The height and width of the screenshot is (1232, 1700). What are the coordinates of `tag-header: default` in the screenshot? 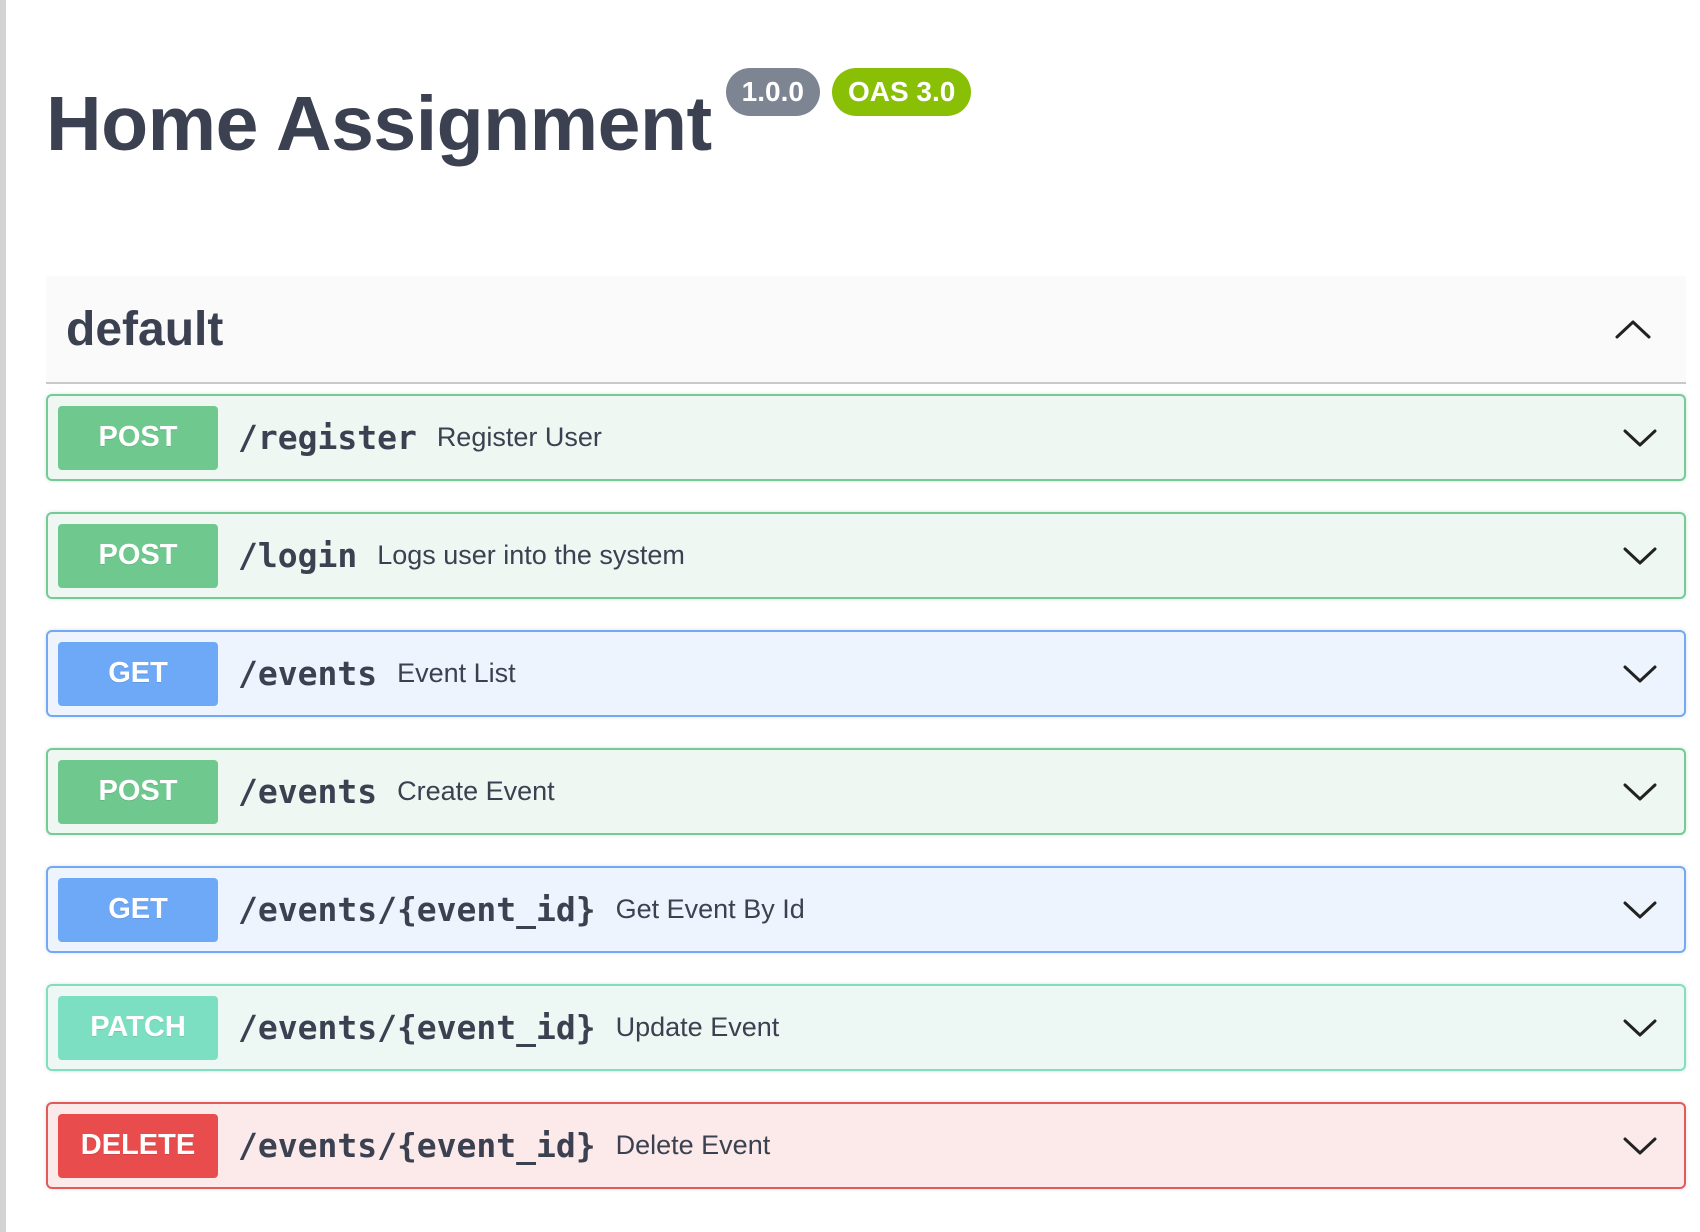 It's located at (866, 330).